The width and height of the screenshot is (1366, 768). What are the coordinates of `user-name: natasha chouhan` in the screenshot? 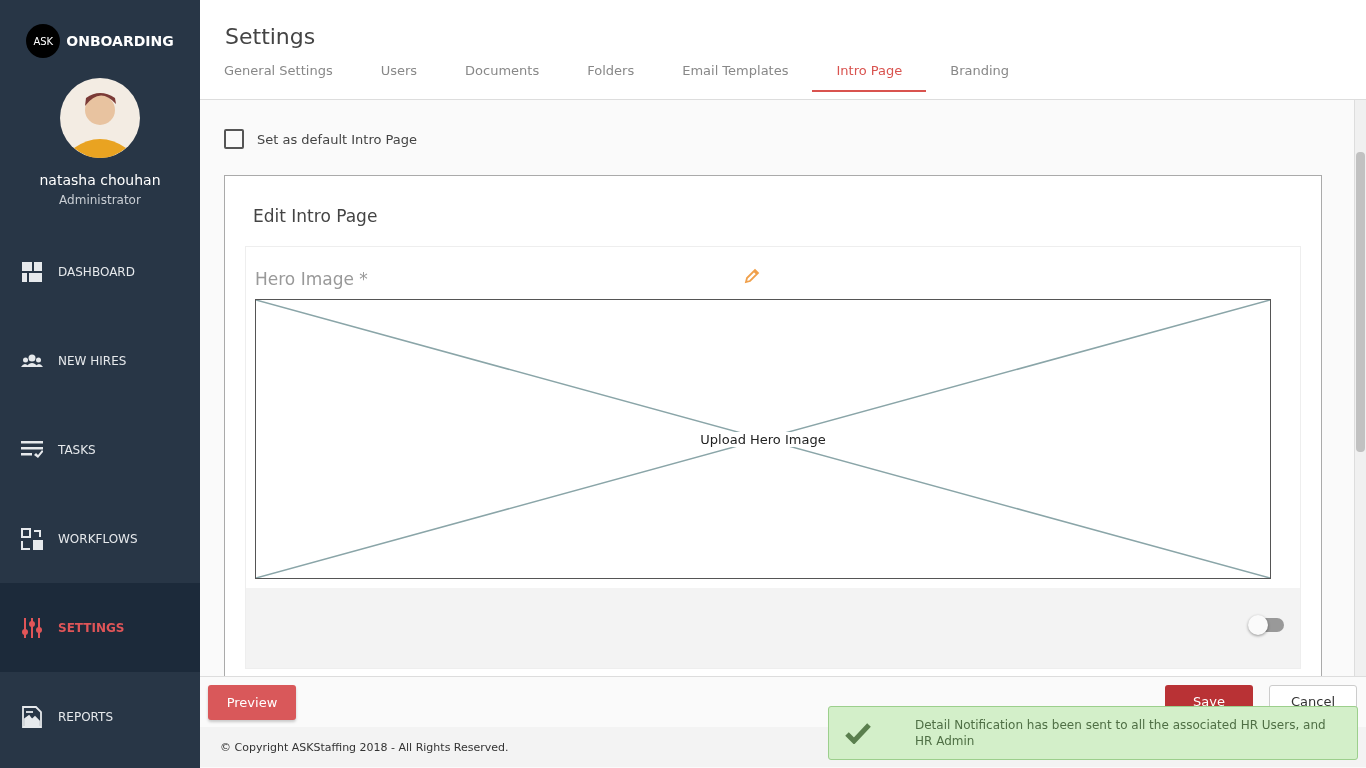 It's located at (100, 180).